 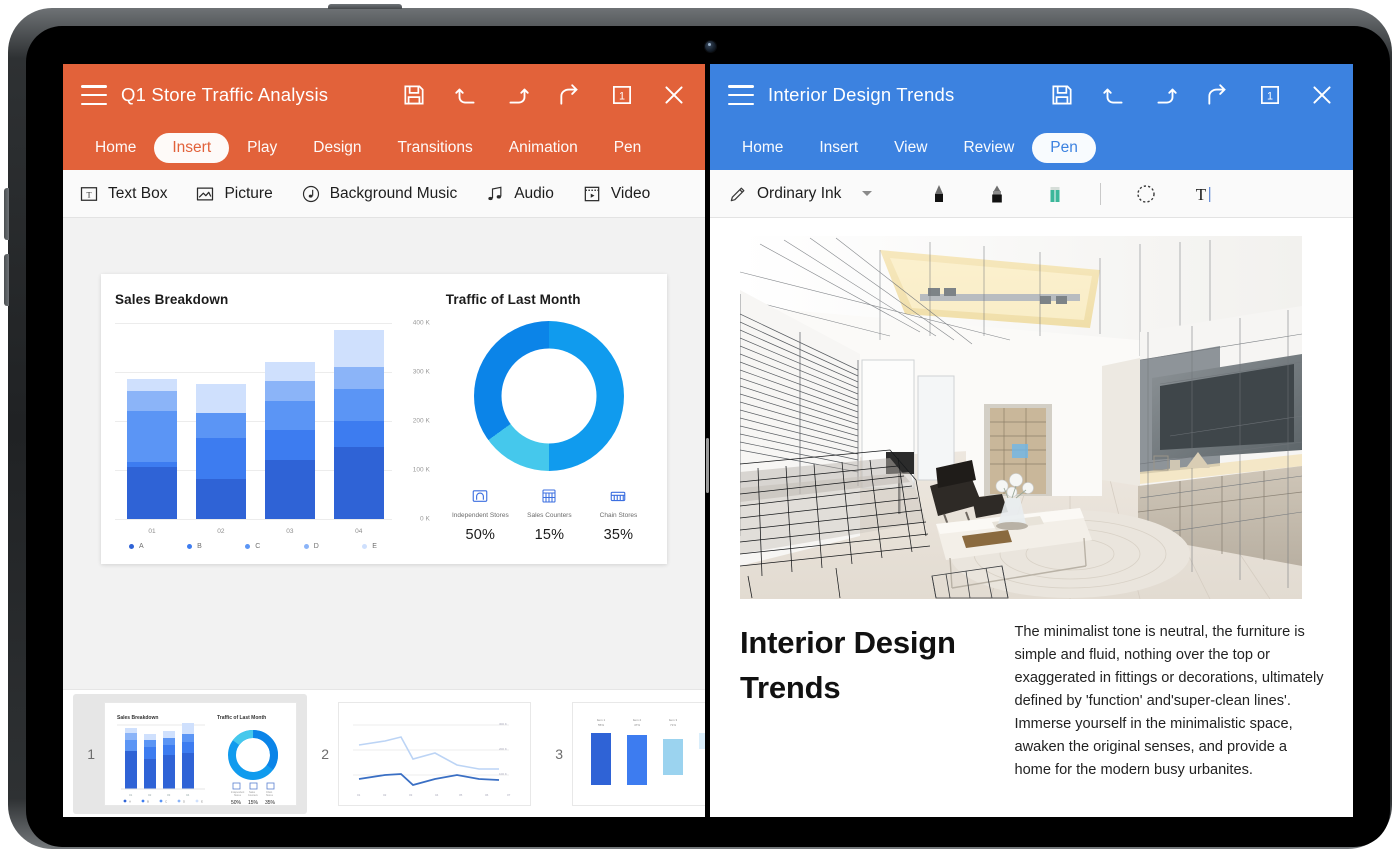 What do you see at coordinates (592, 194) in the screenshot?
I see `video-icon` at bounding box center [592, 194].